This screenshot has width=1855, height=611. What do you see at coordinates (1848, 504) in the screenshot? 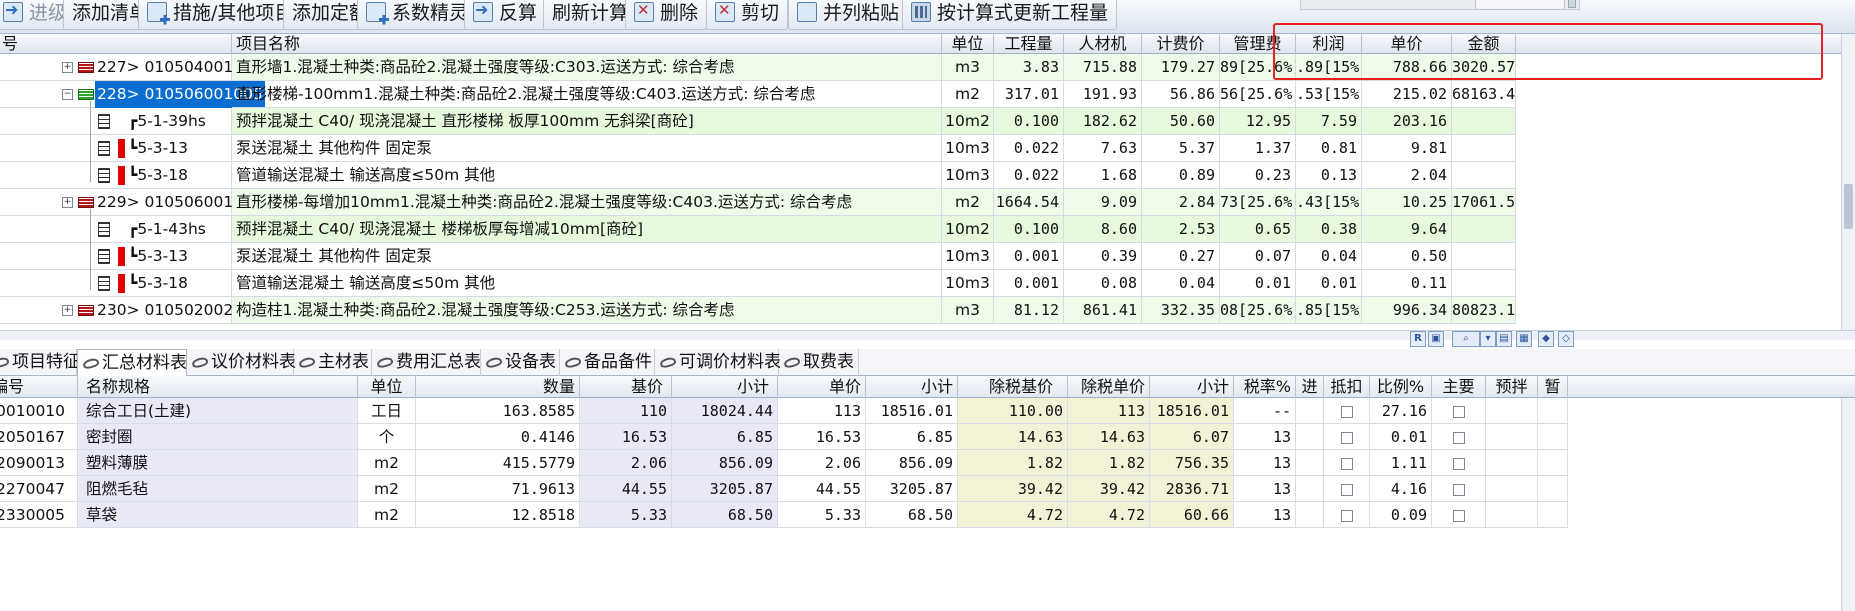
I see `material-grid-scrollbar` at bounding box center [1848, 504].